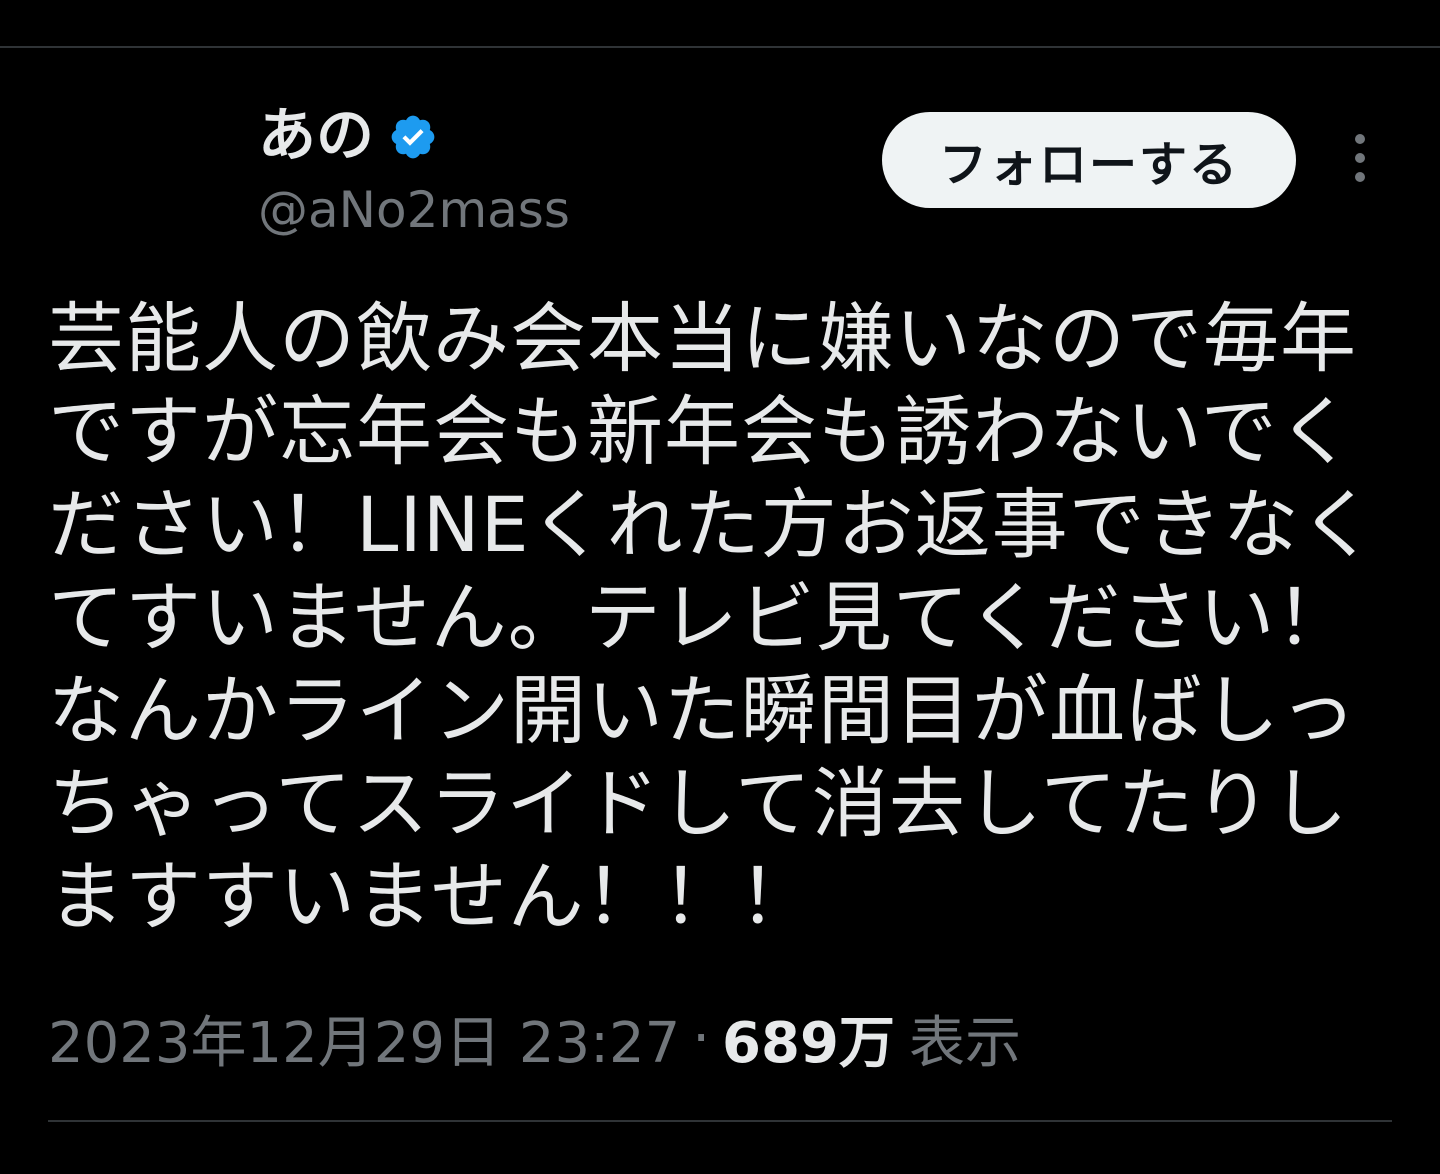 The width and height of the screenshot is (1440, 1174). What do you see at coordinates (413, 137) in the screenshot?
I see `verified-badge-icon` at bounding box center [413, 137].